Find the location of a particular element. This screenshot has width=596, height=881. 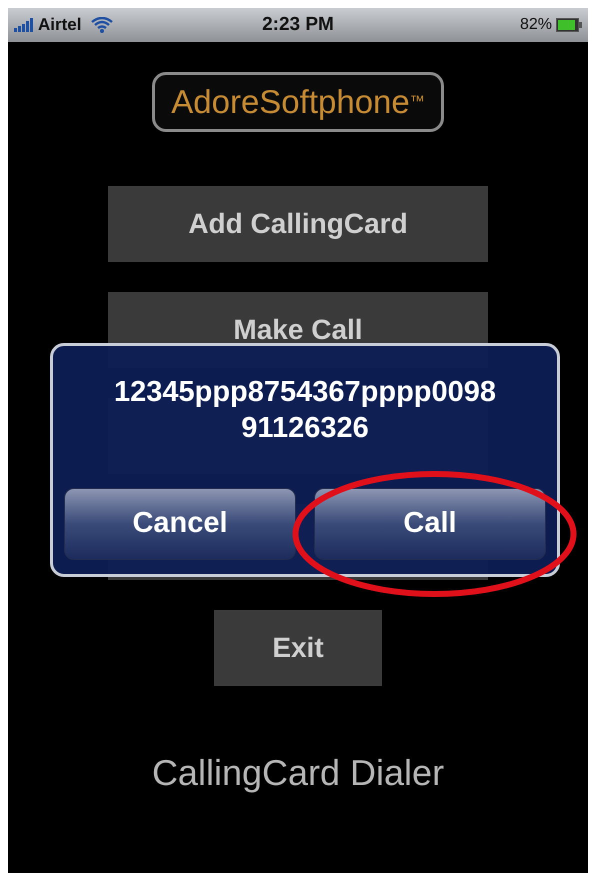

menu-button: Exit is located at coordinates (298, 648).